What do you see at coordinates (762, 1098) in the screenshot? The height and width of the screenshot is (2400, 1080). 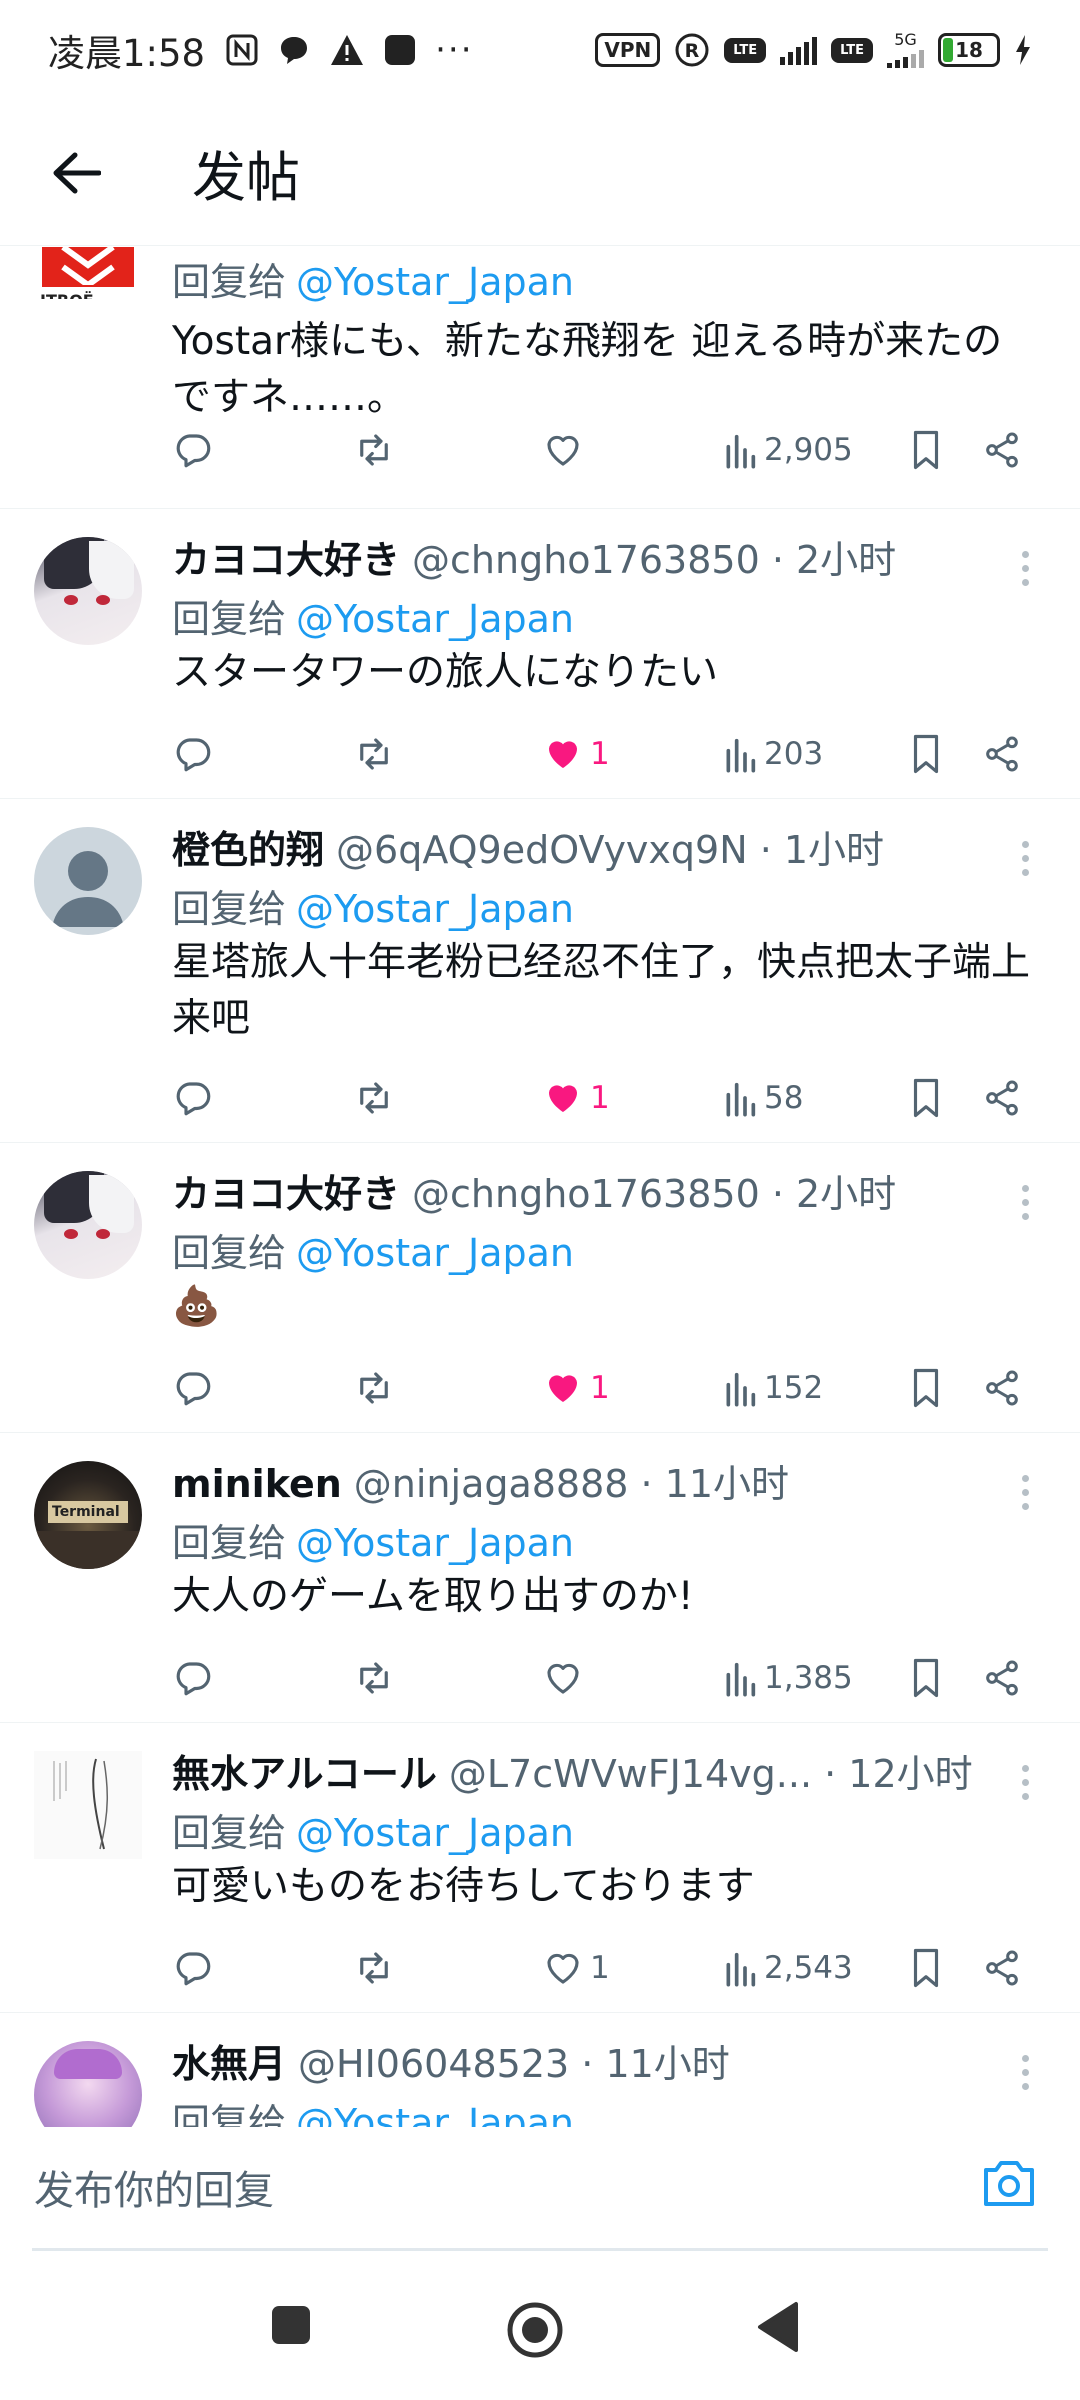 I see `views-button: 58` at bounding box center [762, 1098].